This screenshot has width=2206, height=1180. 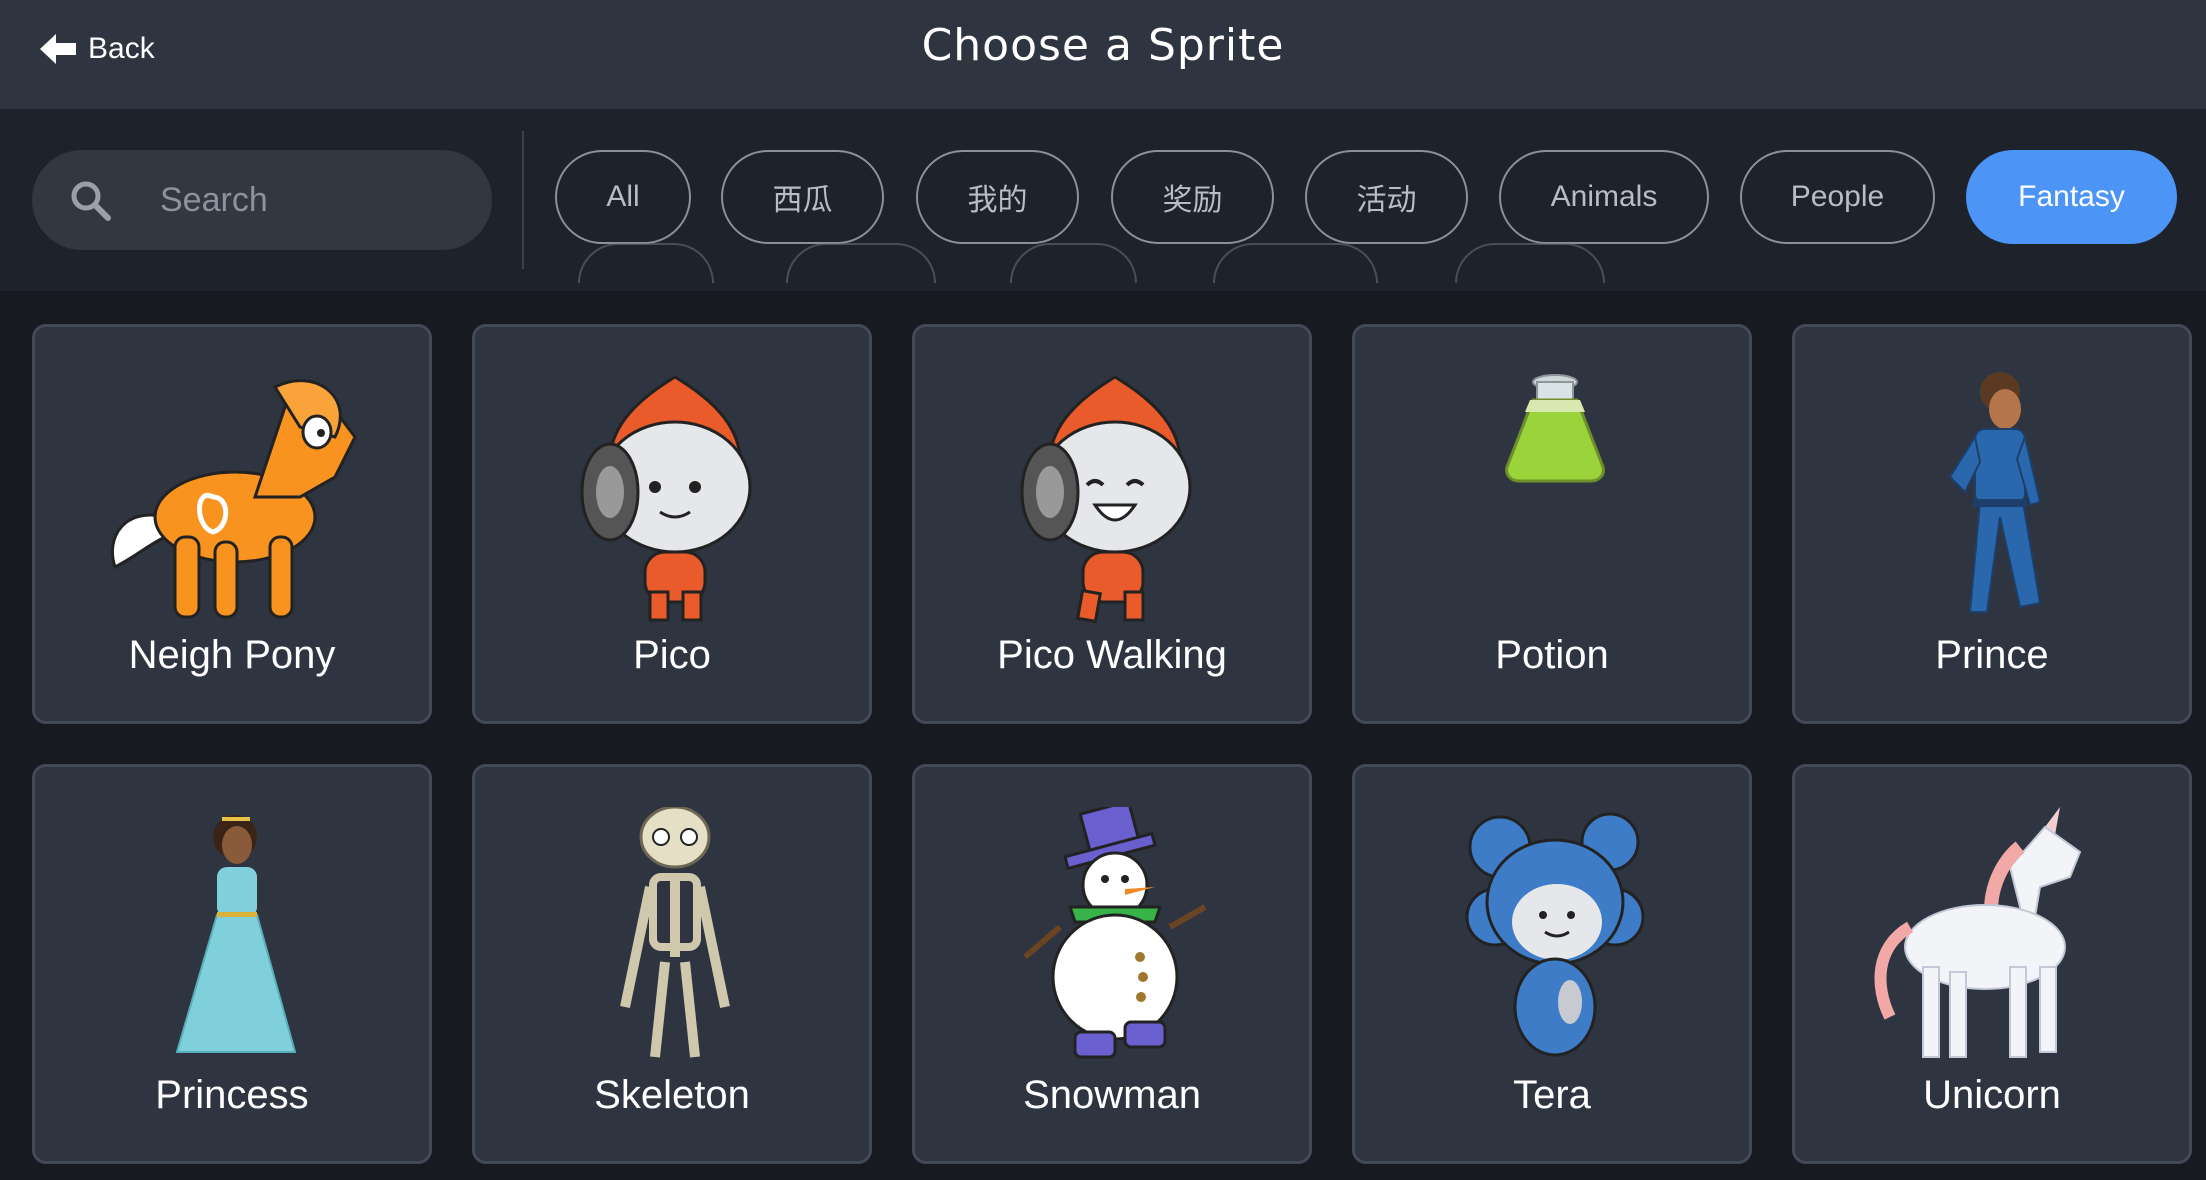 I want to click on pony-icon, so click(x=233, y=499).